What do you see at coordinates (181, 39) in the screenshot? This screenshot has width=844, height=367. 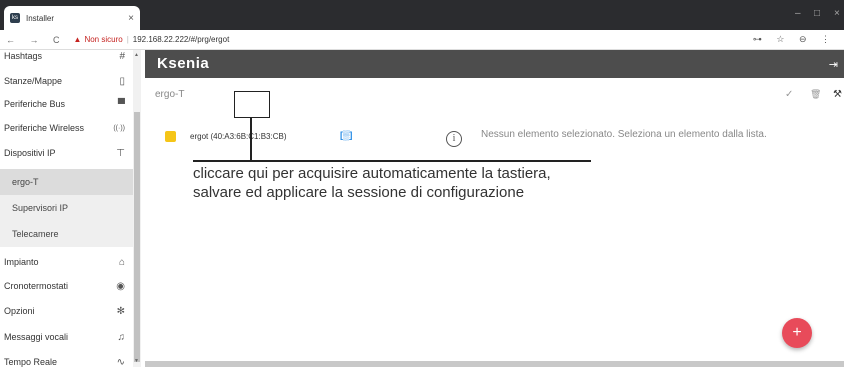 I see `url-text: 192.168.22.222/#/prg/ergot` at bounding box center [181, 39].